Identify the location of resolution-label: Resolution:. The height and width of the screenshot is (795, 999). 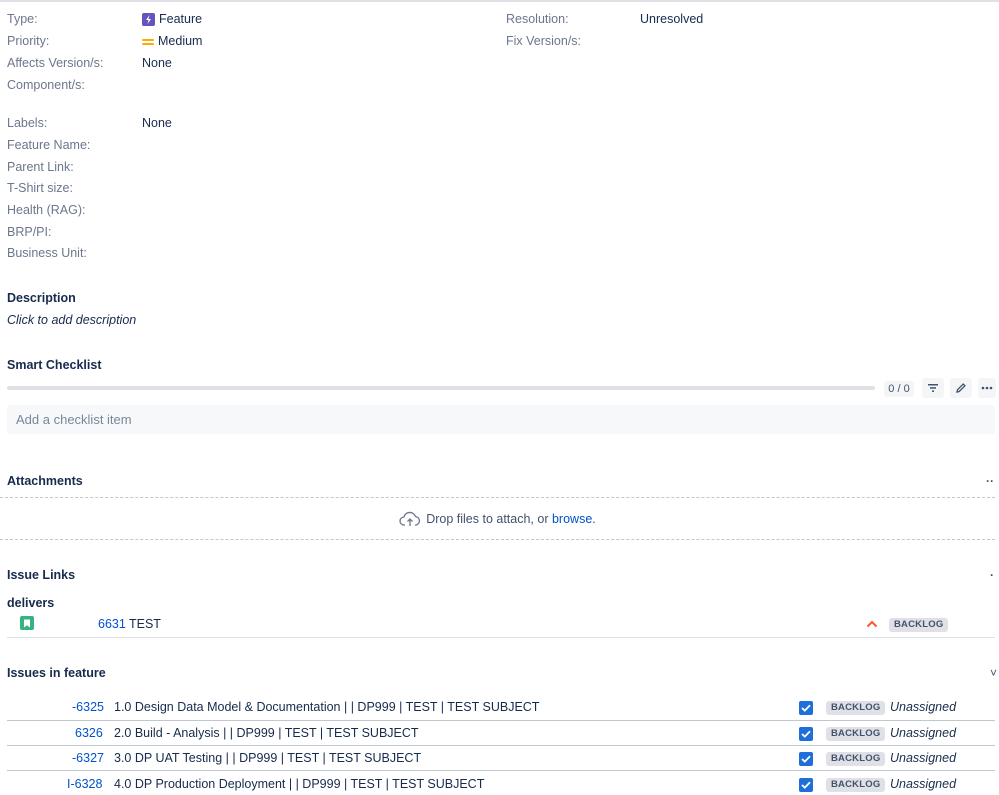
(537, 19).